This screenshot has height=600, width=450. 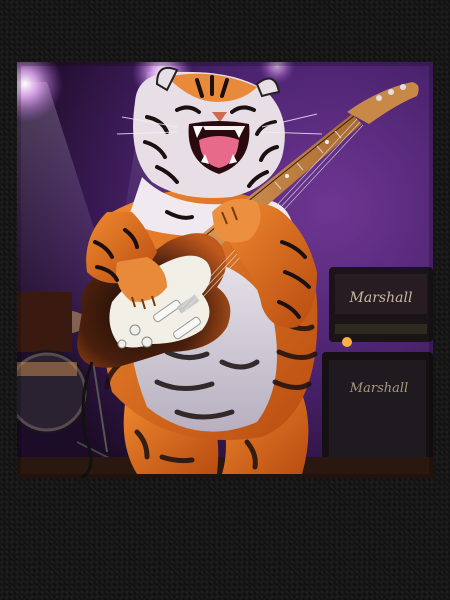 What do you see at coordinates (377, 369) in the screenshot?
I see `amplifier-stack: Marshall Marshall` at bounding box center [377, 369].